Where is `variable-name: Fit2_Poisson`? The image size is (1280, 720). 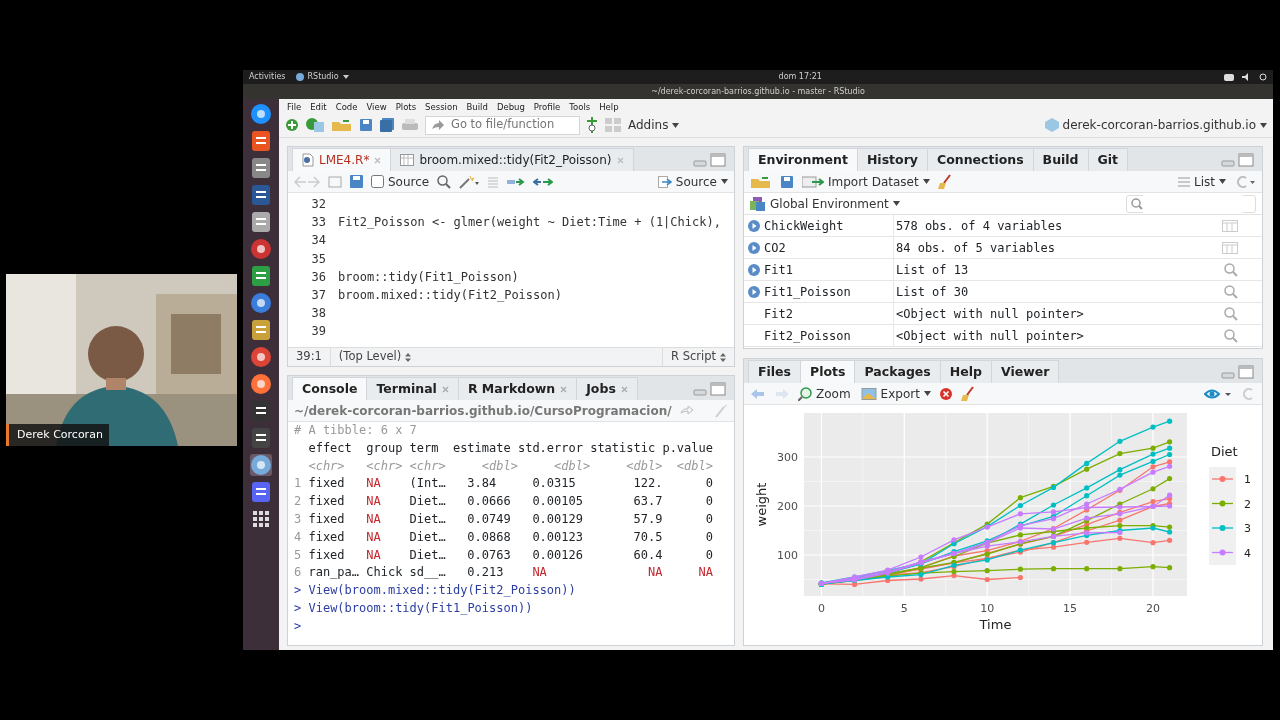
variable-name: Fit2_Poisson is located at coordinates (807, 336).